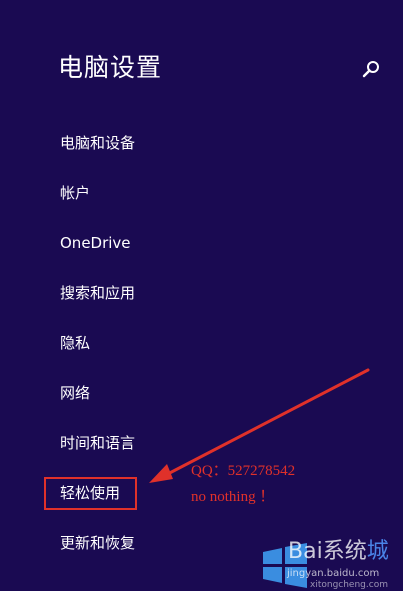 The image size is (403, 591). I want to click on watermark-url-bottom: xitongcheng.com, so click(349, 585).